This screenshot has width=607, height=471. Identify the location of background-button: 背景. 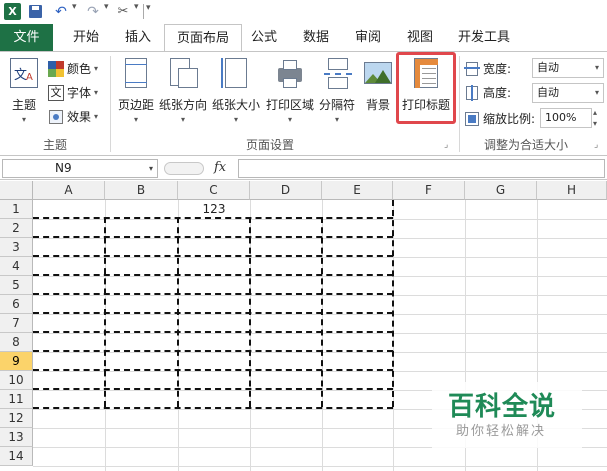
(378, 95).